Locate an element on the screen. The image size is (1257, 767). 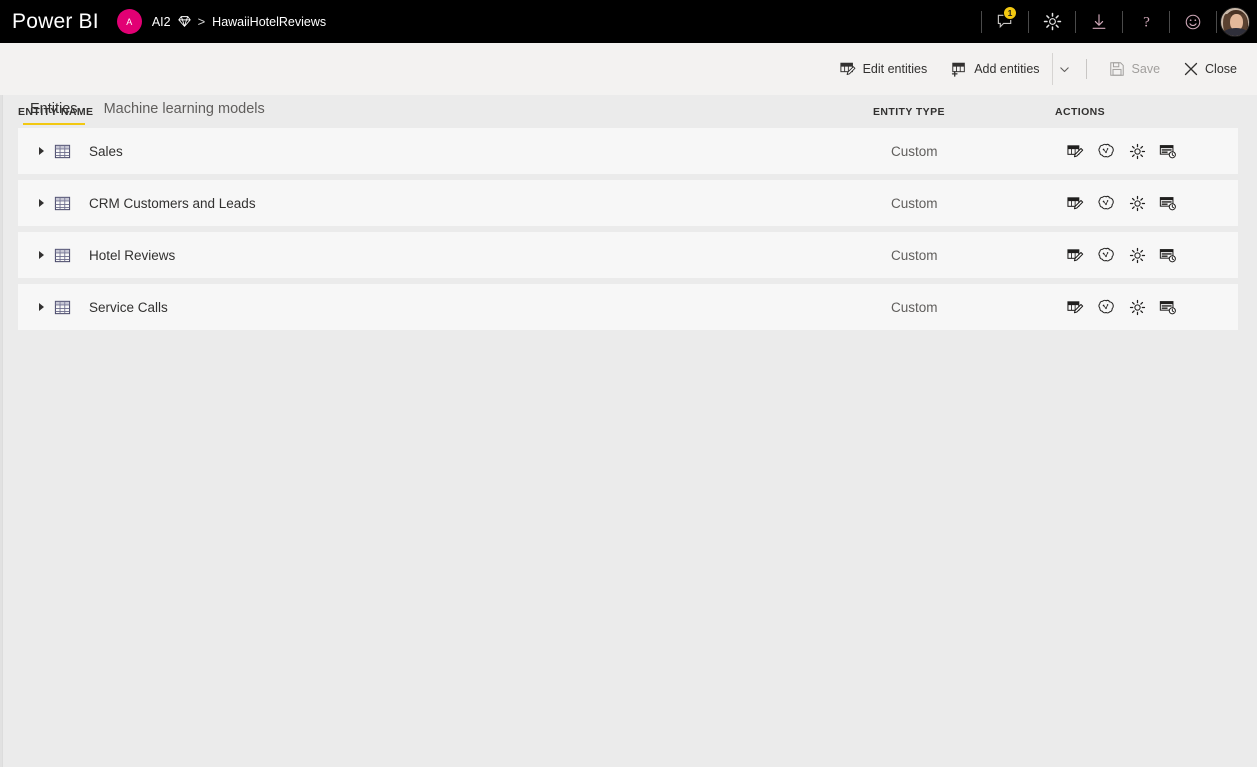
breadcrumb: AI2 > HawaiiHotelReviews is located at coordinates (239, 21).